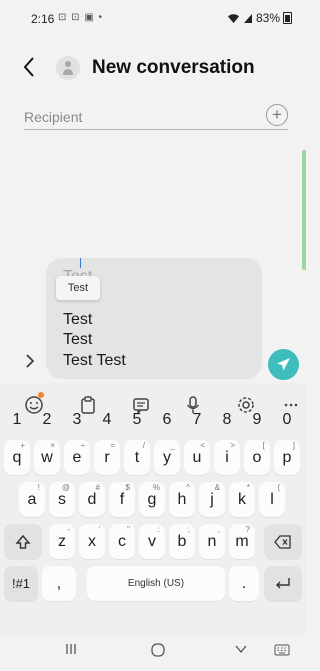 The image size is (320, 671). What do you see at coordinates (218, 529) in the screenshot?
I see `key-hint: ,` at bounding box center [218, 529].